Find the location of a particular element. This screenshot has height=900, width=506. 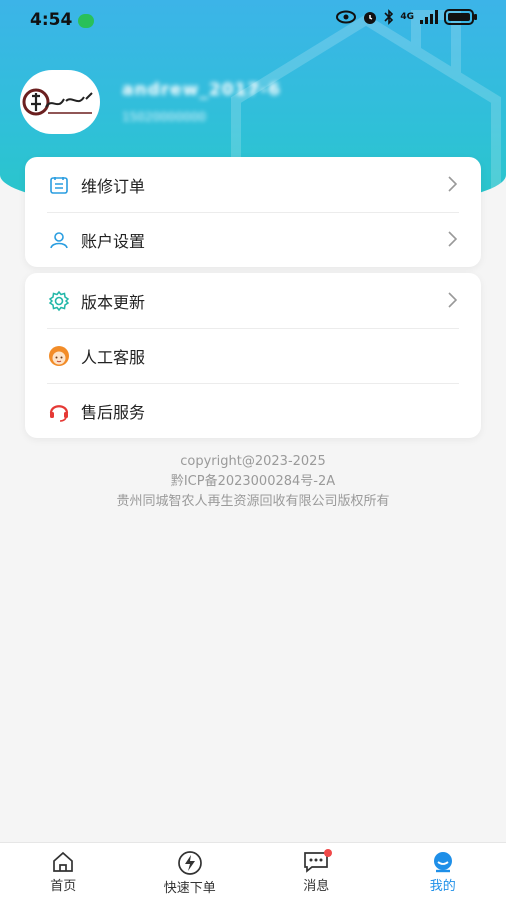

headset-icon is located at coordinates (59, 411).